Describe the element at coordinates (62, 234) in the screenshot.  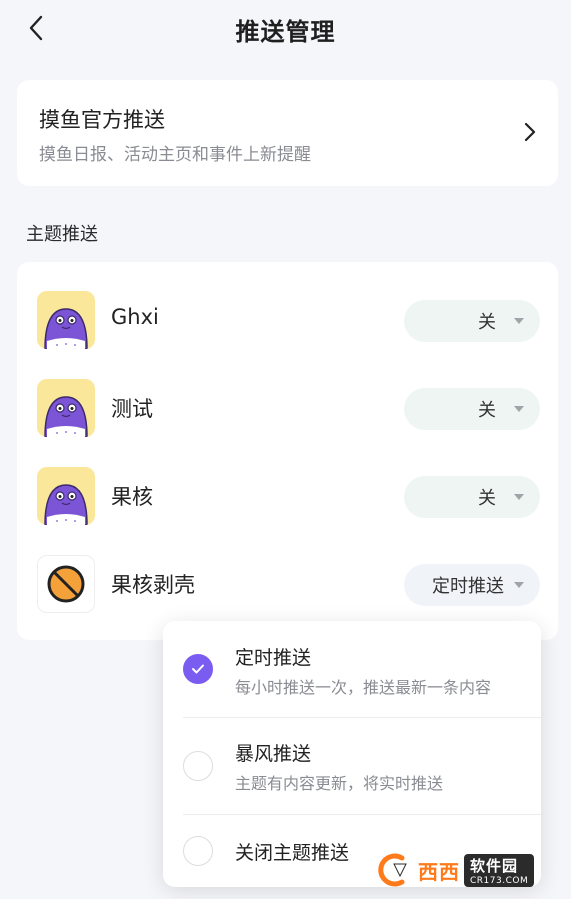
I see `topic-push-section-label: 主题推送` at that location.